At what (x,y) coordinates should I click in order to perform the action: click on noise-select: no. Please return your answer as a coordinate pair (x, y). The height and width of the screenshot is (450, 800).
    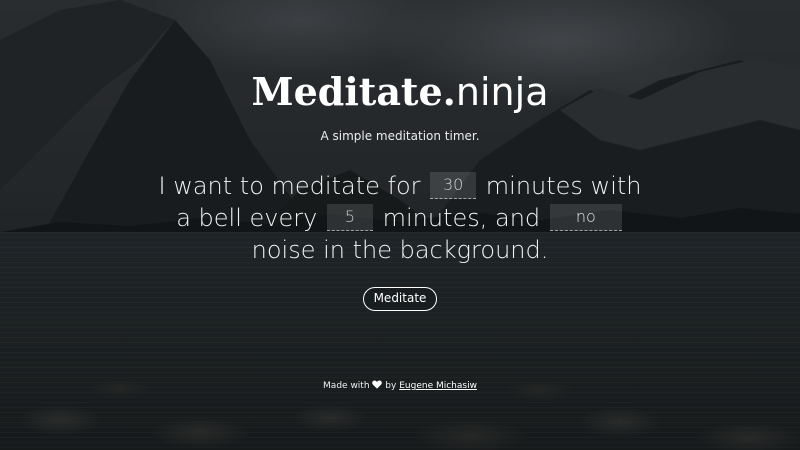
    Looking at the image, I should click on (585, 217).